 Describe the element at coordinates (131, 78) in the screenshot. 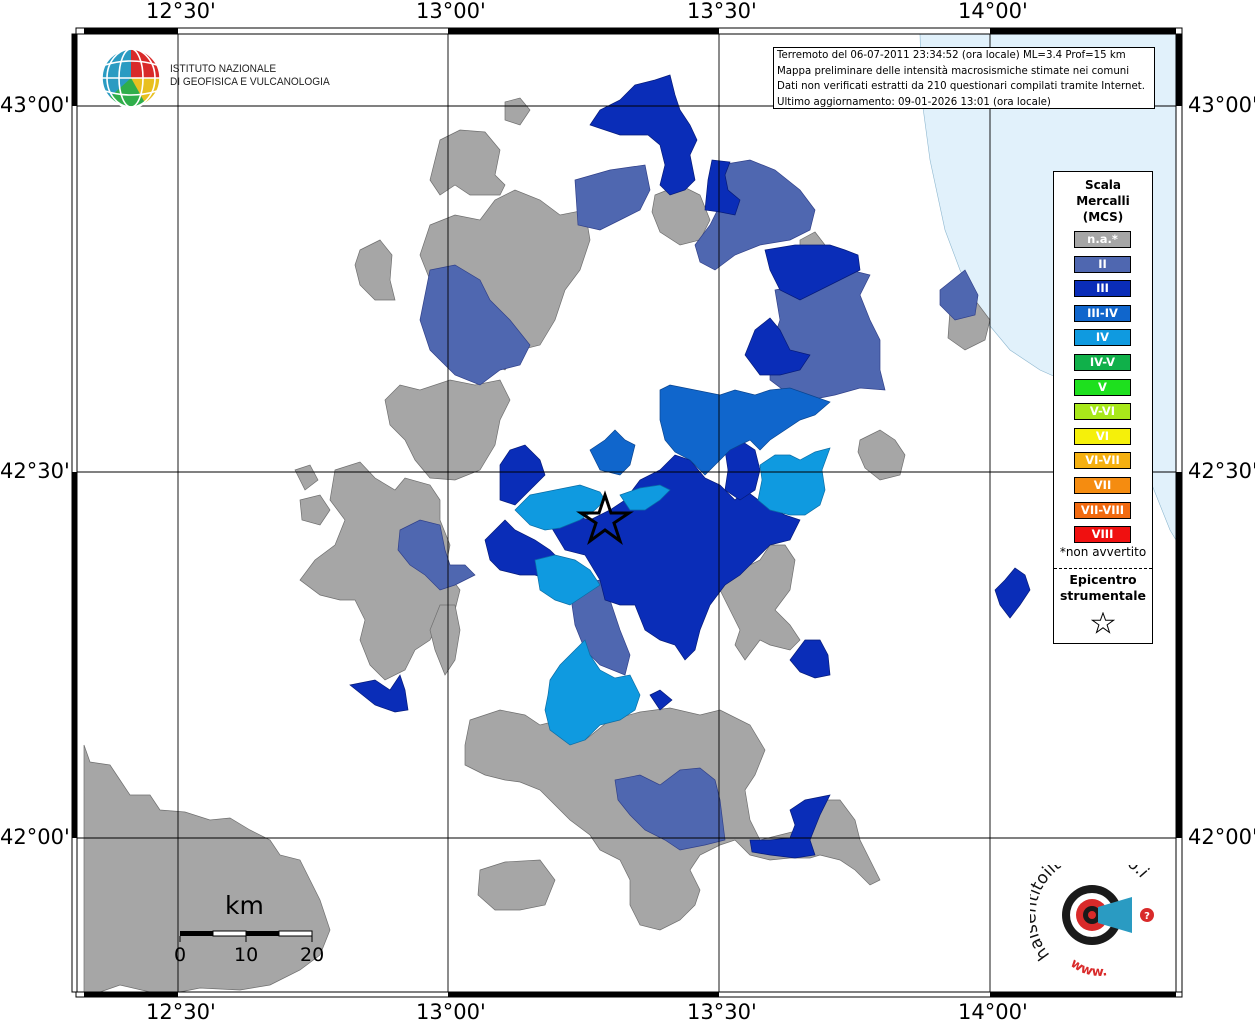

I see `ingv-globe-logo` at that location.